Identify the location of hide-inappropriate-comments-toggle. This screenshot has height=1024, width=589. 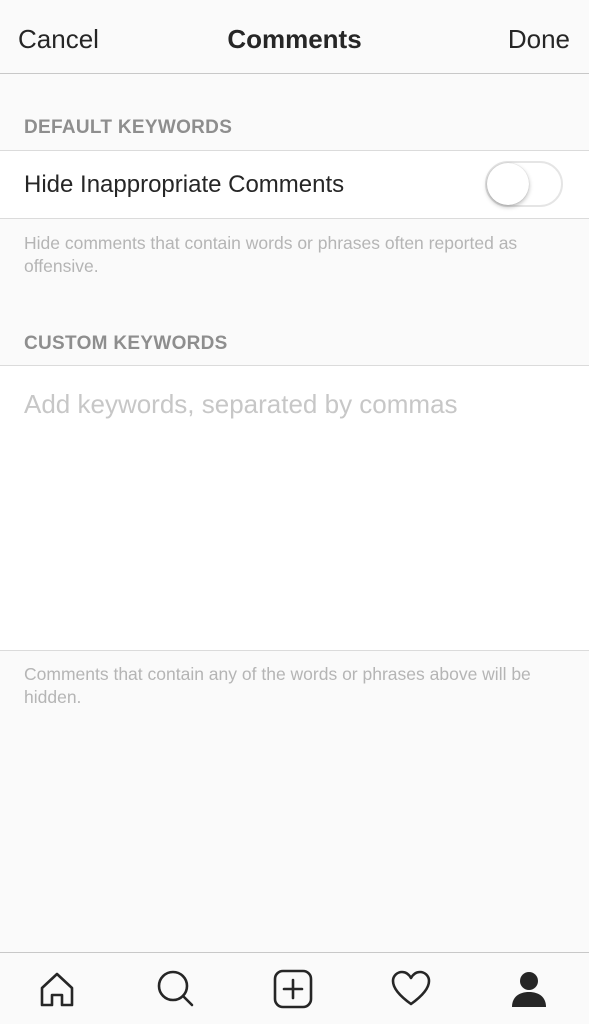
(524, 184).